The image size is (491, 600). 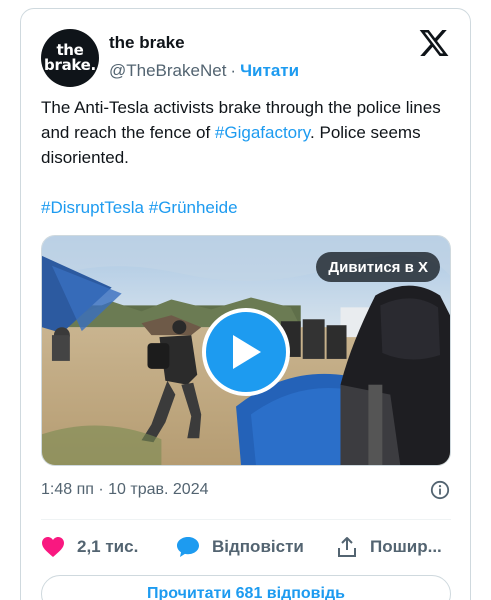 What do you see at coordinates (347, 547) in the screenshot?
I see `share-icon` at bounding box center [347, 547].